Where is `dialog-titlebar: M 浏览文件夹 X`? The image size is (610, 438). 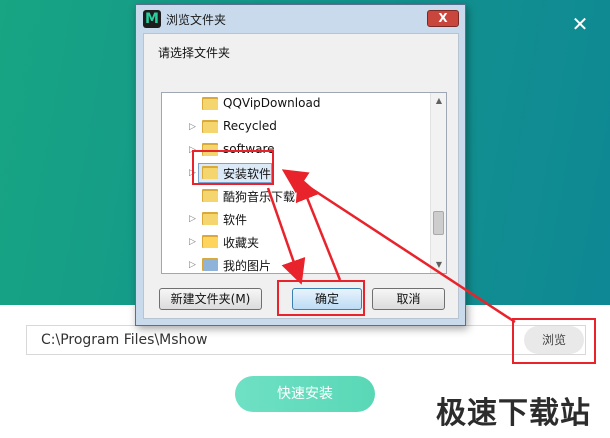
dialog-titlebar: M 浏览文件夹 X is located at coordinates (300, 19).